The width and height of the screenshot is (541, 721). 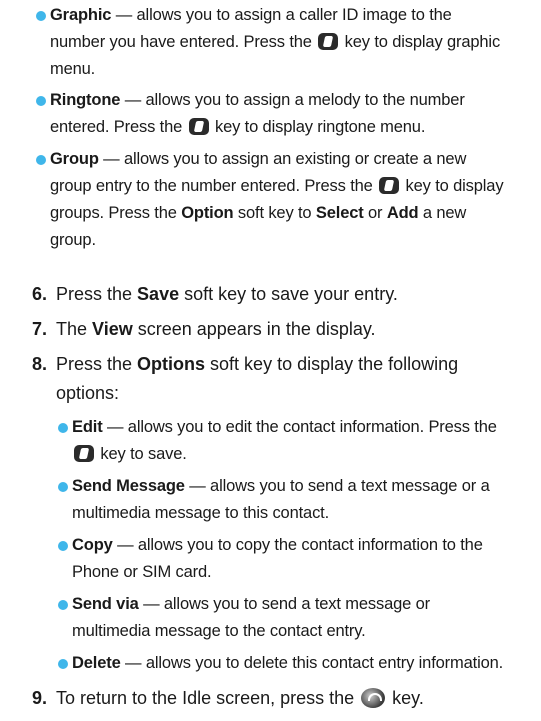 What do you see at coordinates (74, 159) in the screenshot?
I see `term-group: Group` at bounding box center [74, 159].